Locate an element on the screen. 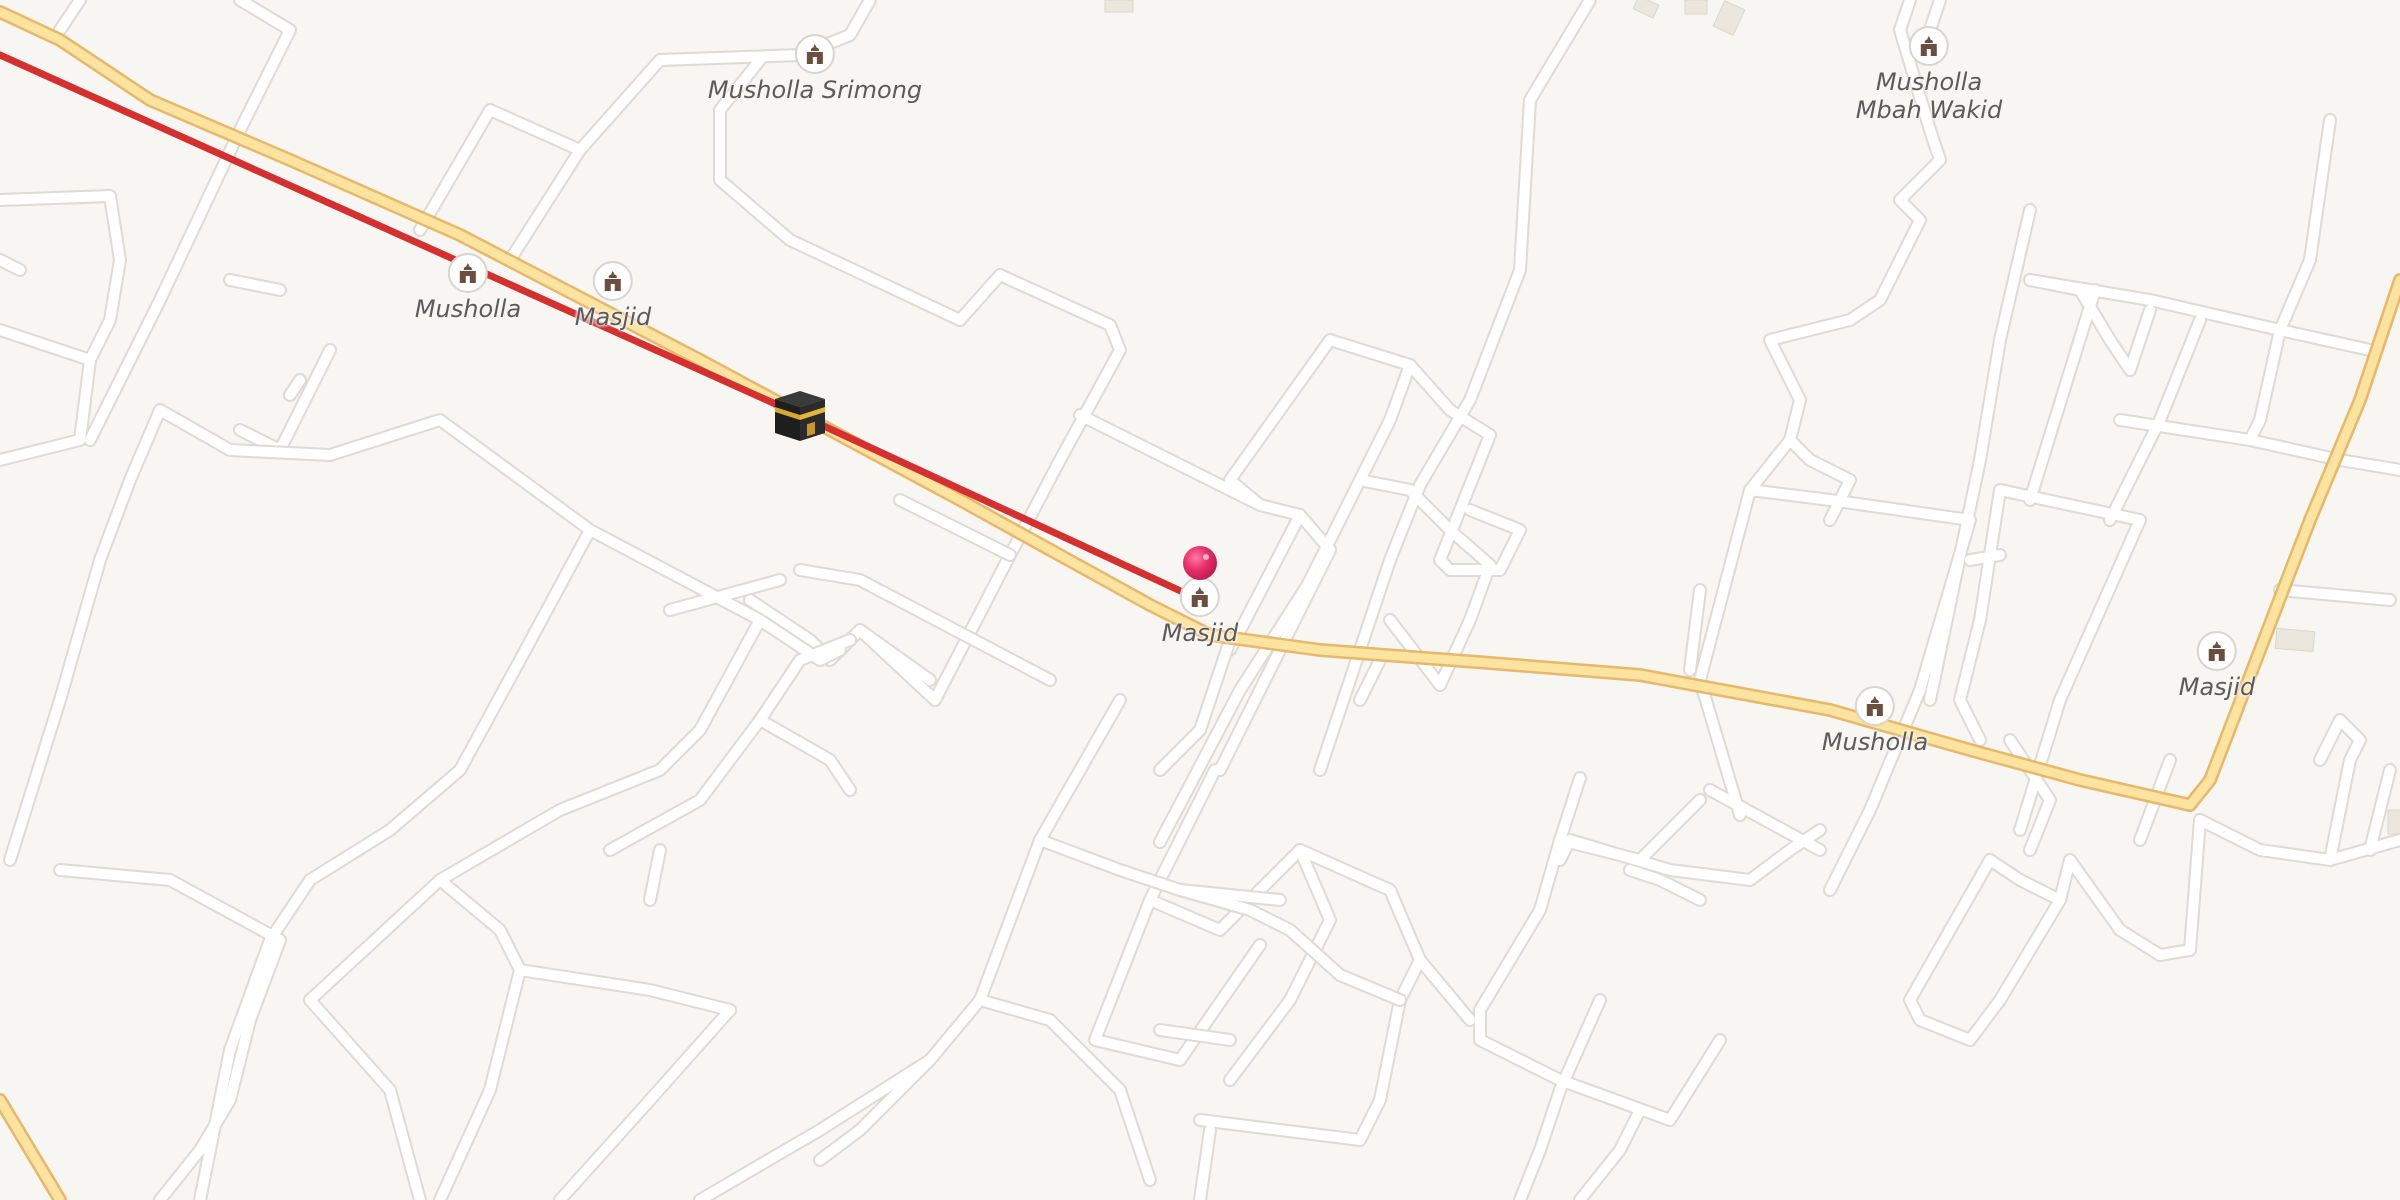 This screenshot has height=1200, width=2400. poi-musholla-mbah-wakid: Musholla Mbah Wakid is located at coordinates (1929, 75).